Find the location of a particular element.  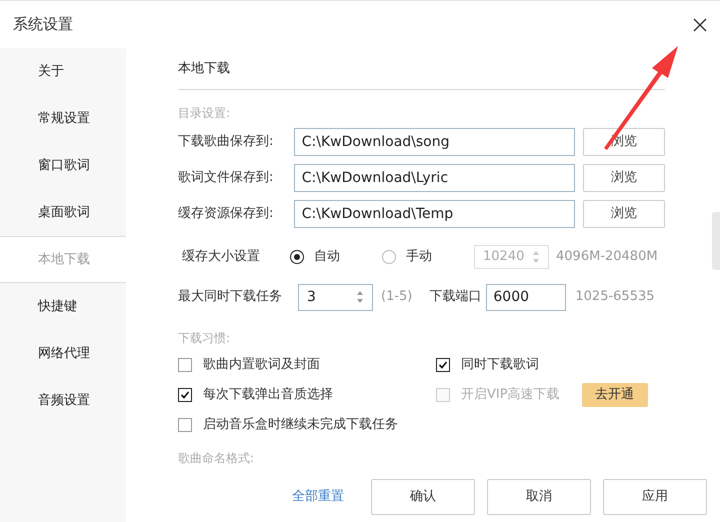

checkbox-label: 启动音乐盒时继续未完成下载任务 is located at coordinates (300, 425).